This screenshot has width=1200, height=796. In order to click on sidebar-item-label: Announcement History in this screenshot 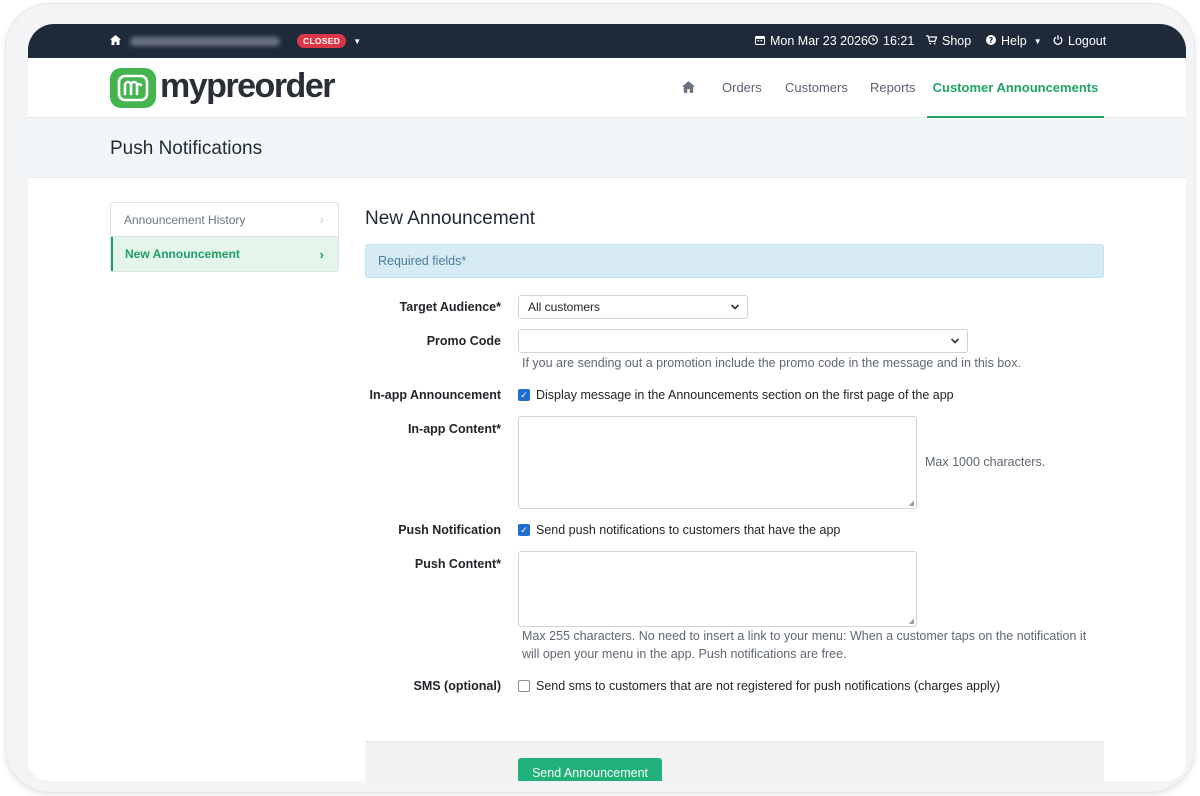, I will do `click(185, 219)`.